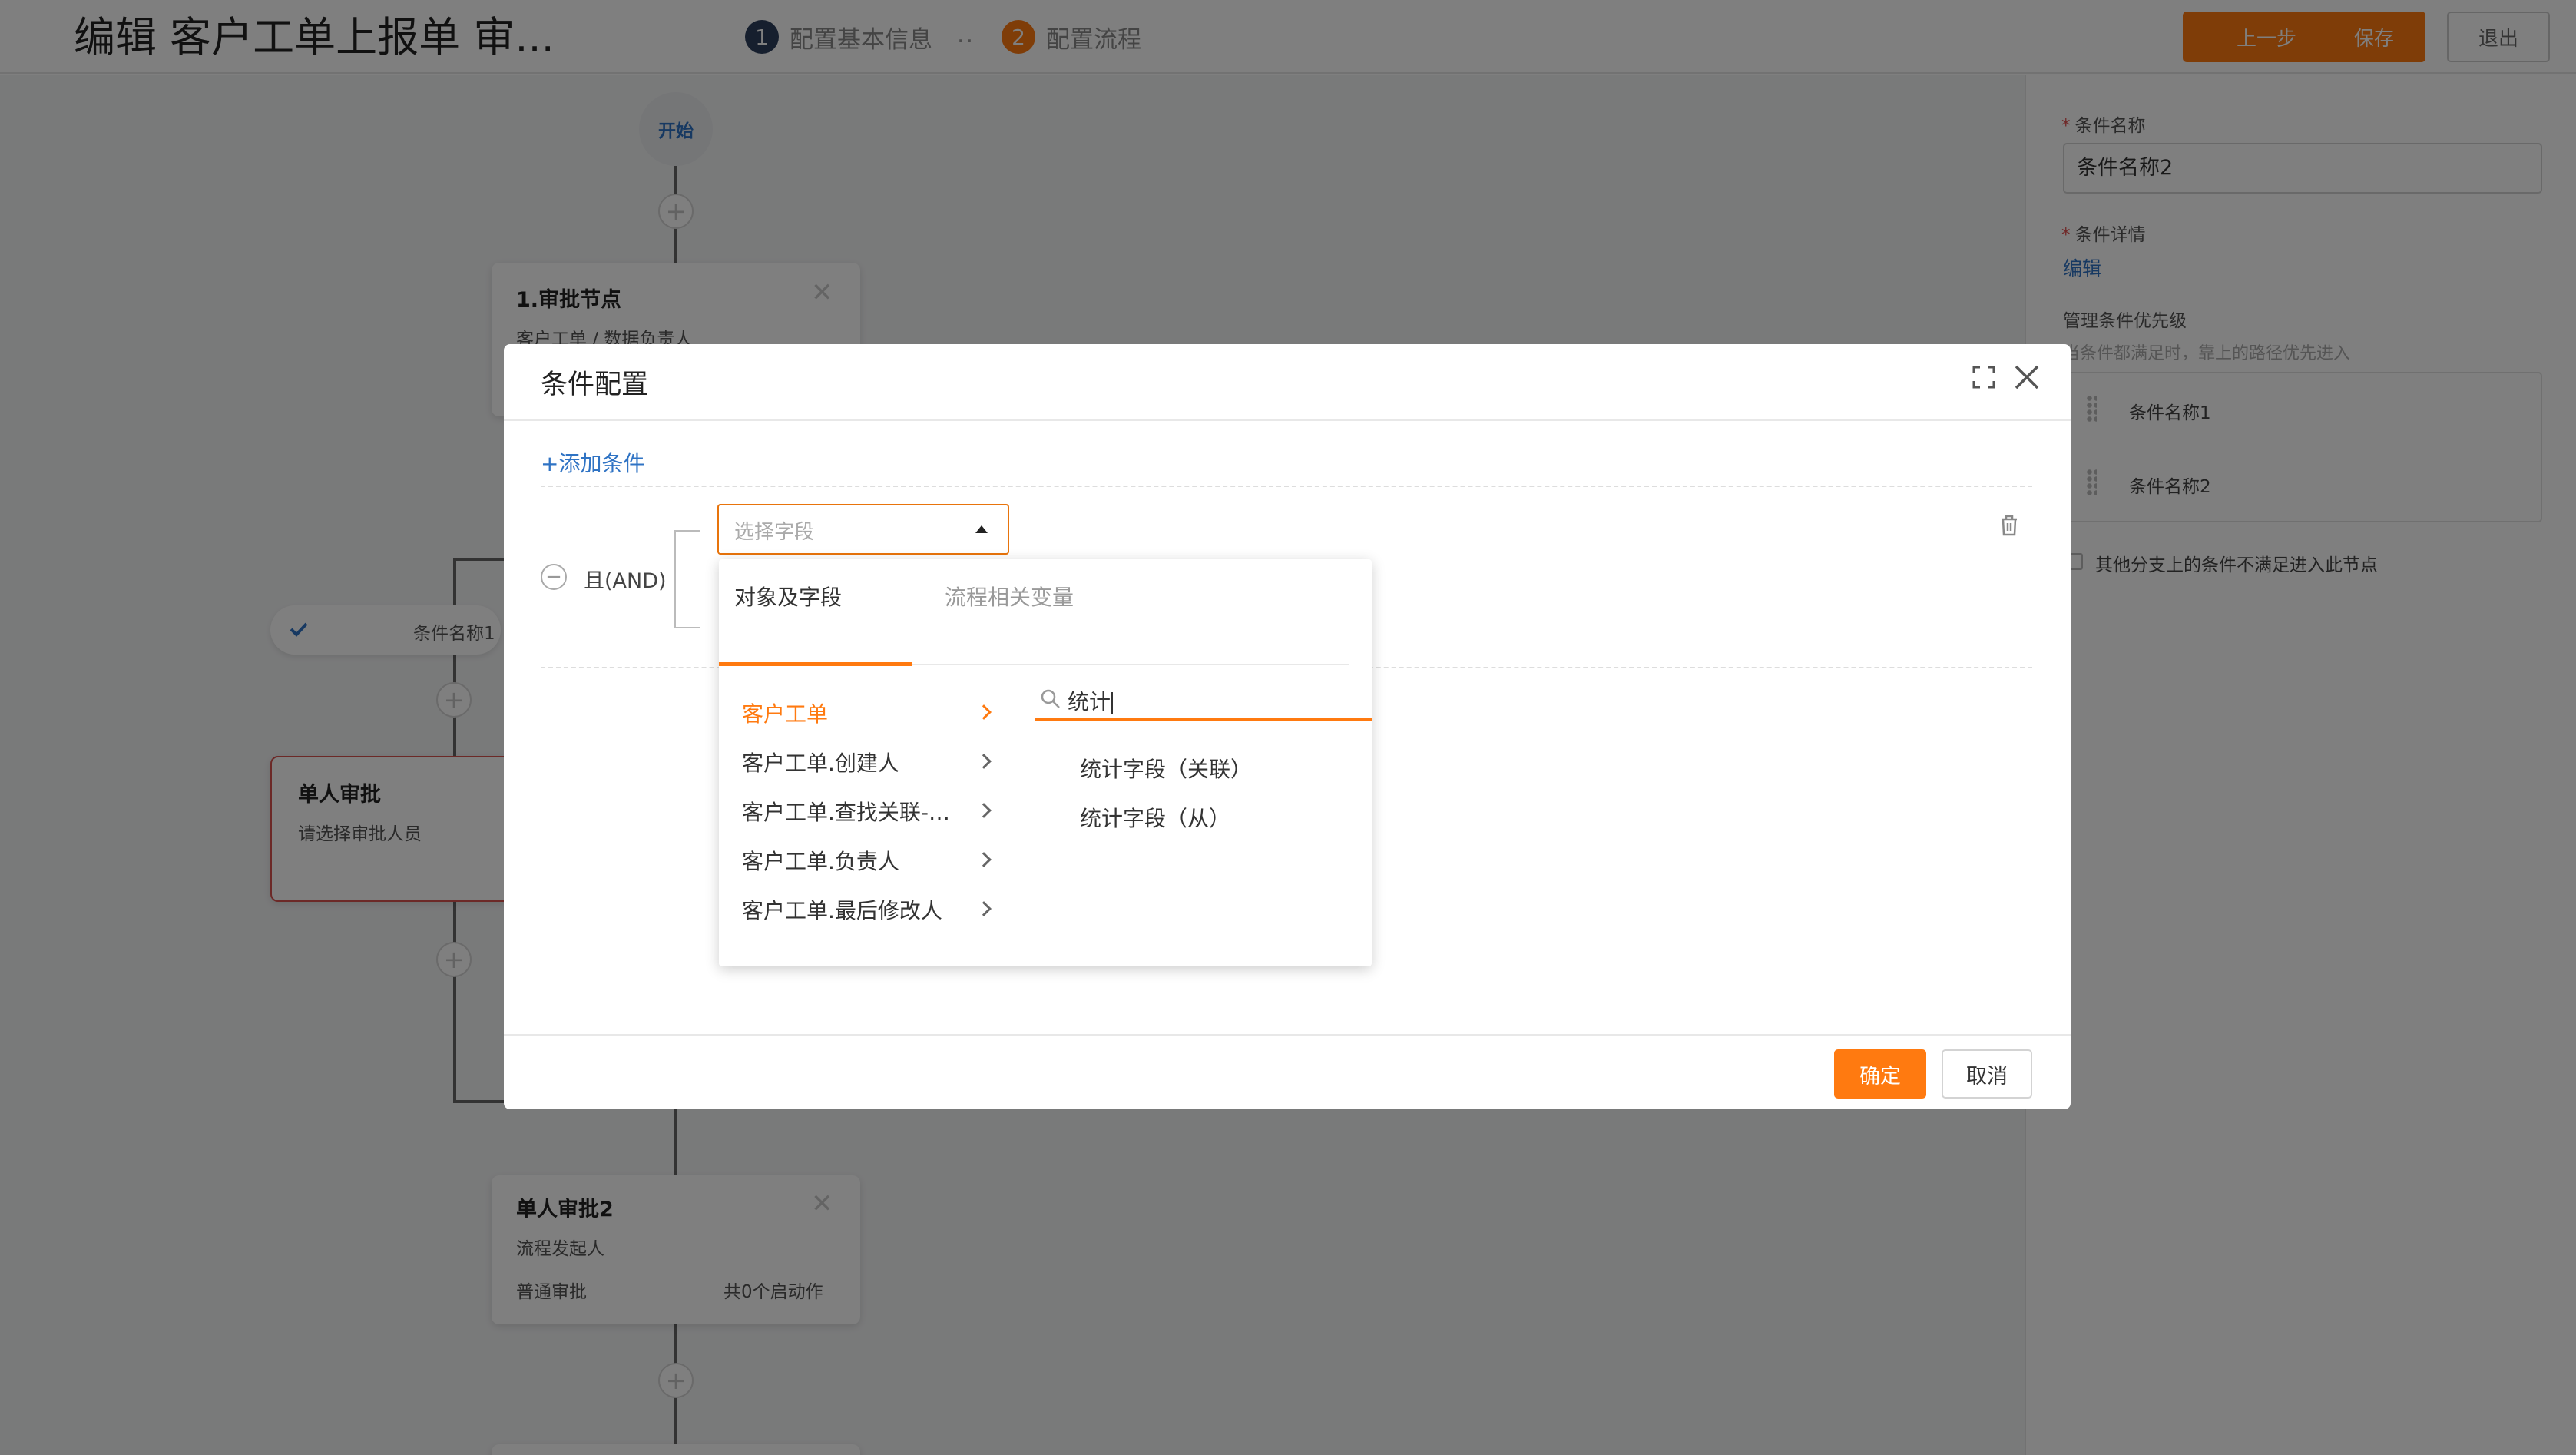 The width and height of the screenshot is (2576, 1455). What do you see at coordinates (1286, 486) in the screenshot?
I see `divider` at bounding box center [1286, 486].